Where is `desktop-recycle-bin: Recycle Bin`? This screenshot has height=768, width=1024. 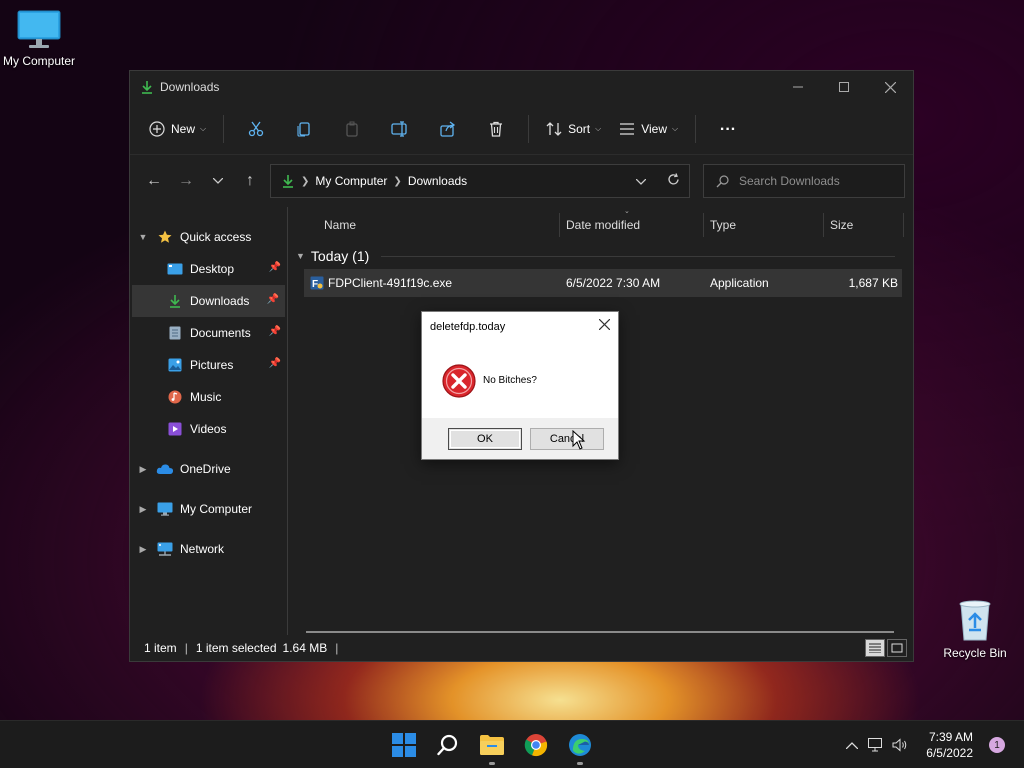
desktop-recycle-bin: Recycle Bin is located at coordinates (975, 629).